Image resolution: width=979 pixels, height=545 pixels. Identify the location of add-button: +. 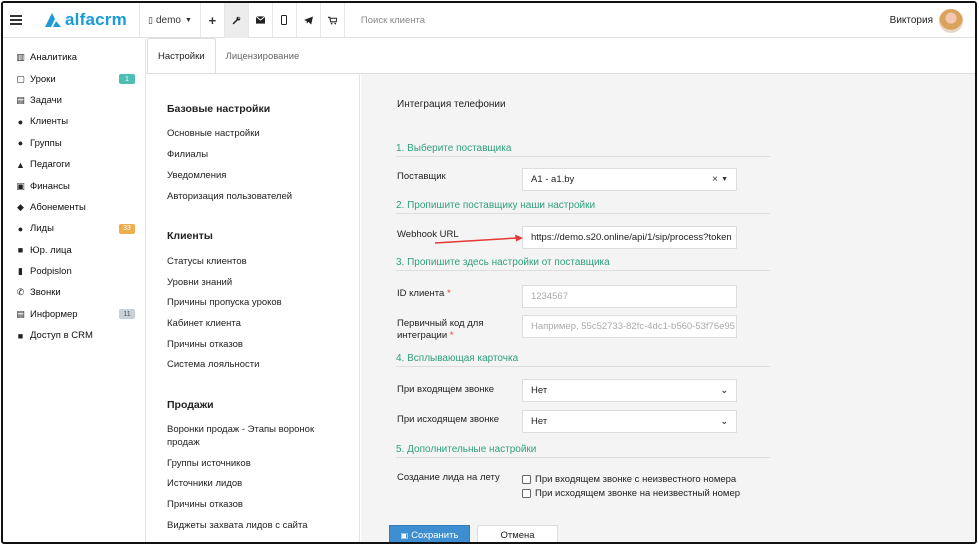
(213, 20).